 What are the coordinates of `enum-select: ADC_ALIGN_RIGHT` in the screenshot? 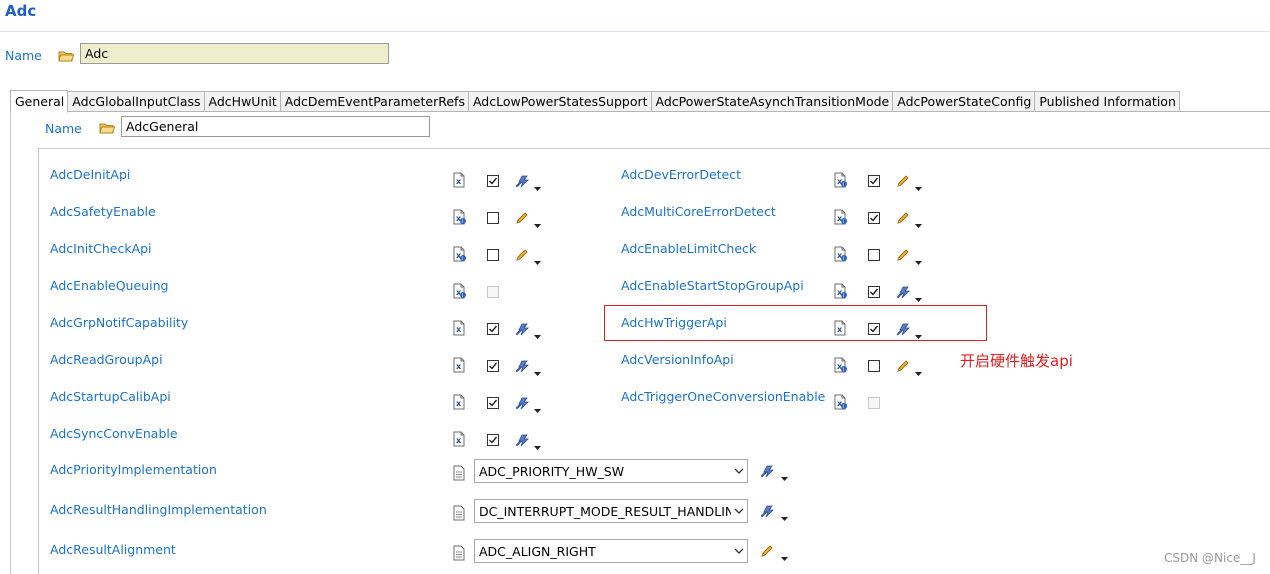 It's located at (611, 551).